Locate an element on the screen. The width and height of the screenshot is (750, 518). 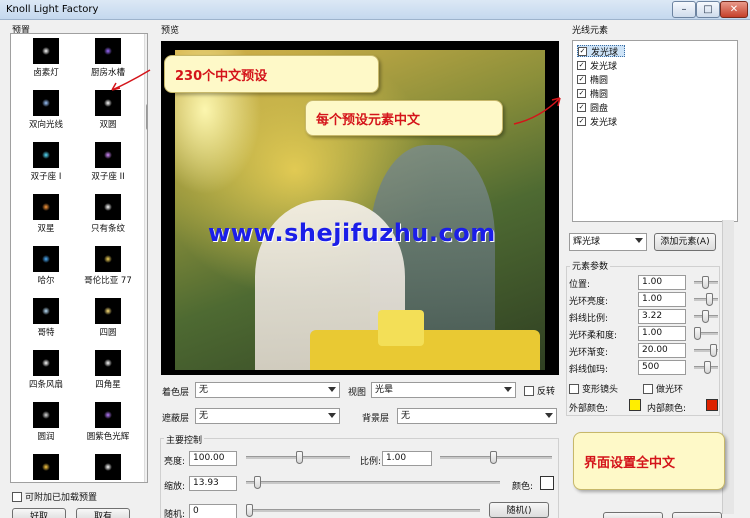
close-button: ✕ is located at coordinates (734, 9).